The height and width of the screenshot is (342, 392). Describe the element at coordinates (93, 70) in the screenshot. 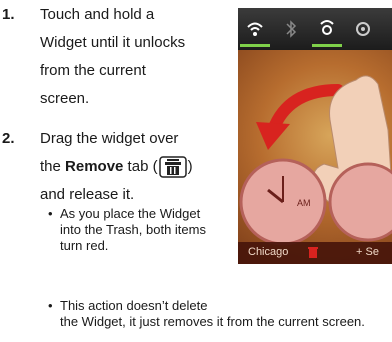

I see `step-text: from the current` at that location.